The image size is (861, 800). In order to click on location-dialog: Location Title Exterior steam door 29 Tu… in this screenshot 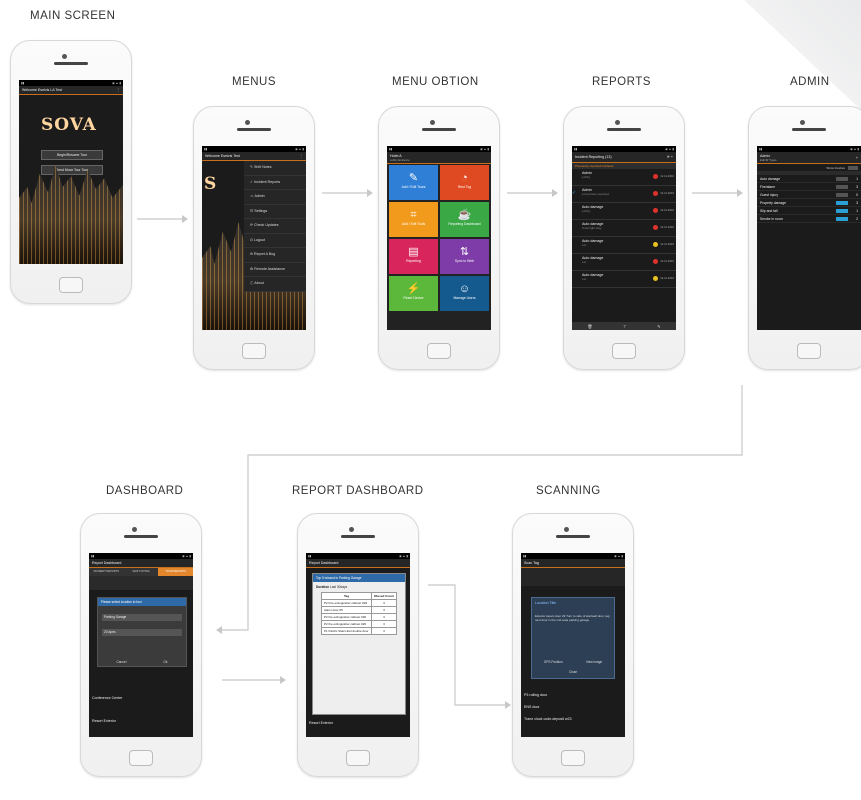, I will do `click(573, 638)`.